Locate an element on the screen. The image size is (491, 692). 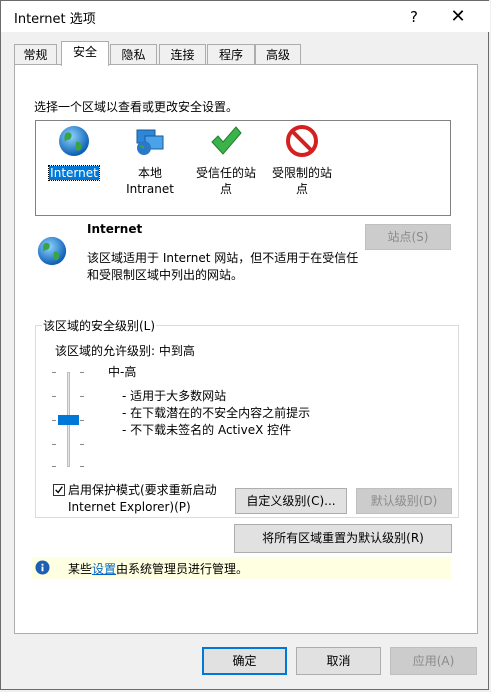
default-level-button: 默认级别(D) is located at coordinates (404, 501).